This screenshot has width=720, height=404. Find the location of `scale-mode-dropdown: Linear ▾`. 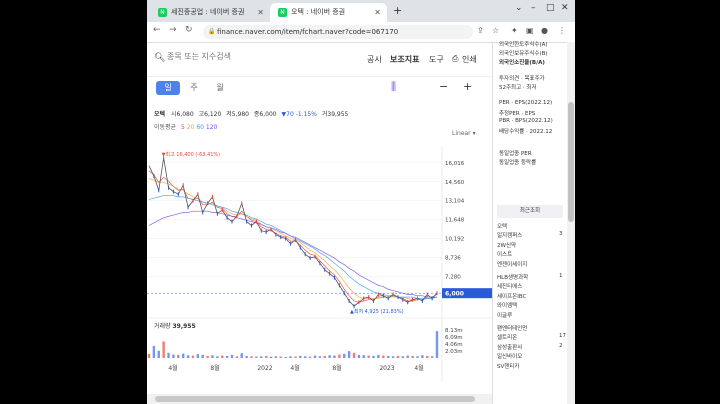

scale-mode-dropdown: Linear ▾ is located at coordinates (464, 133).